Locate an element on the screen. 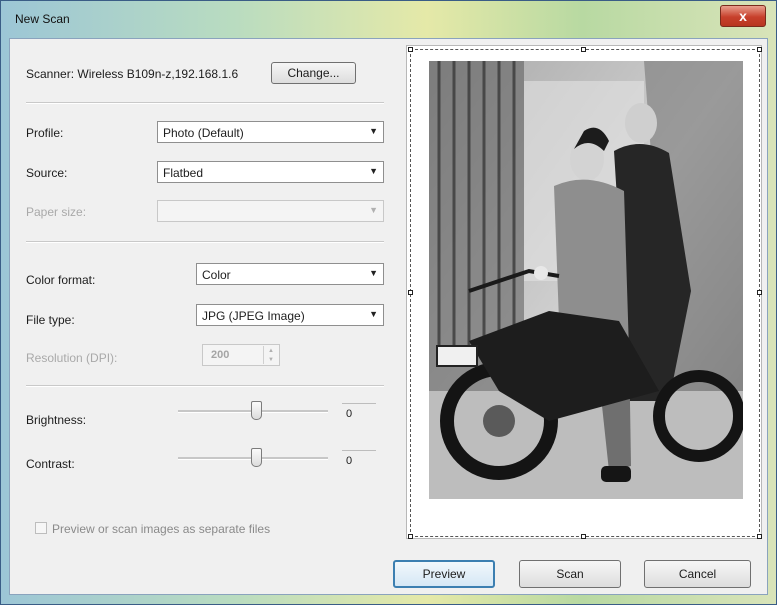  source-value: Flatbed is located at coordinates (183, 173).